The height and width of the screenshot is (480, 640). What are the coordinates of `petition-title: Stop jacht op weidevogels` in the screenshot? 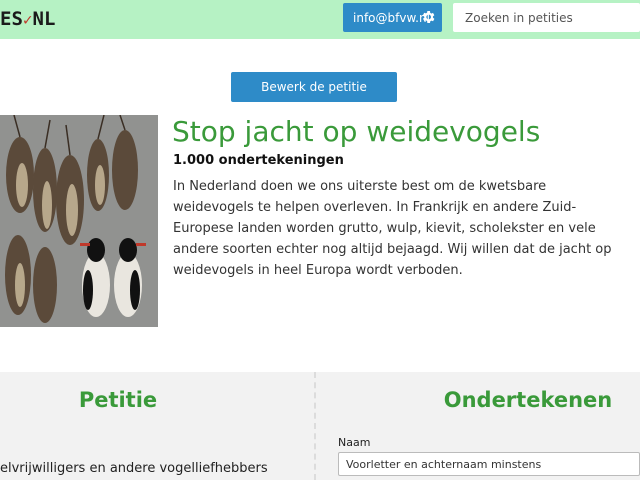 It's located at (356, 131).